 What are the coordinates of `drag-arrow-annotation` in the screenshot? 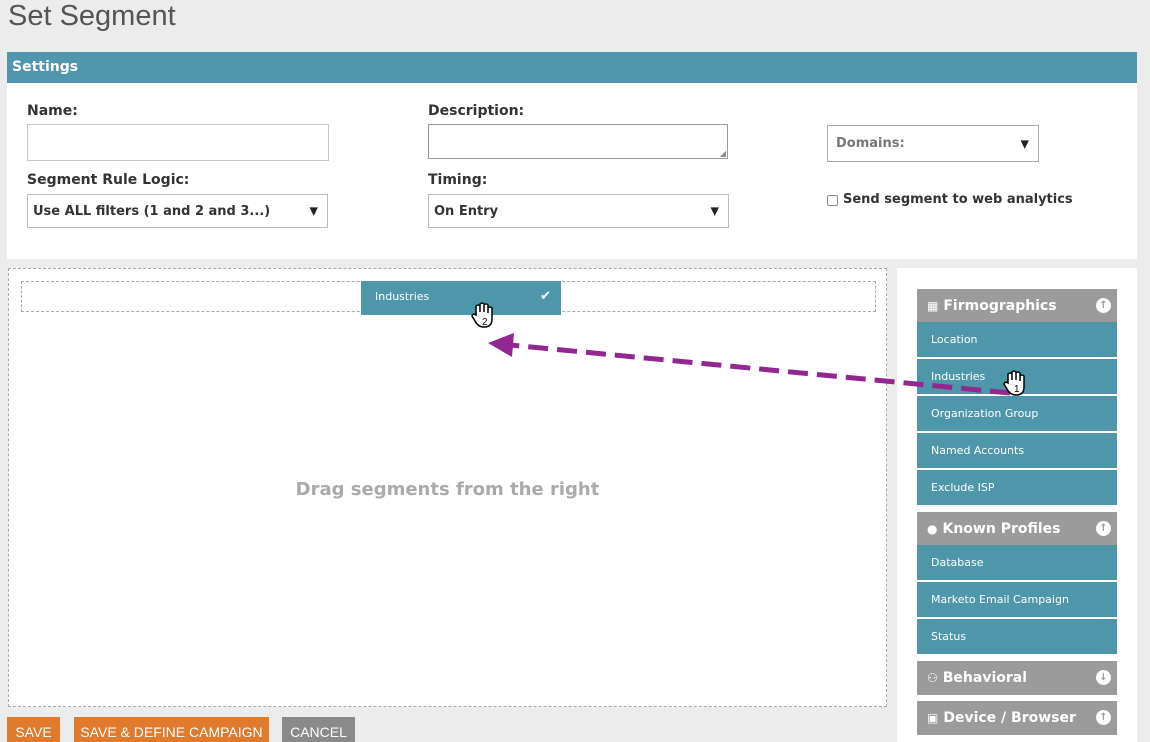 It's located at (749, 364).